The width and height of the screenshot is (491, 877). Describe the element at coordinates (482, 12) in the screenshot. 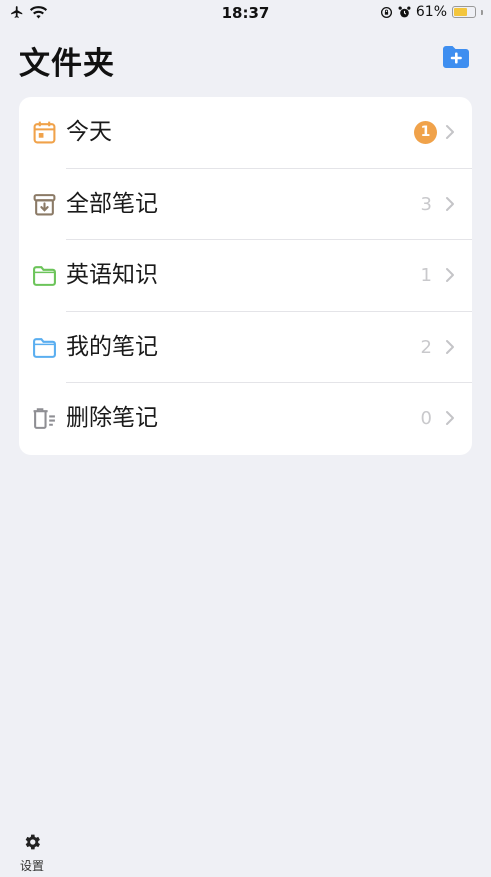

I see `battery-cap` at that location.